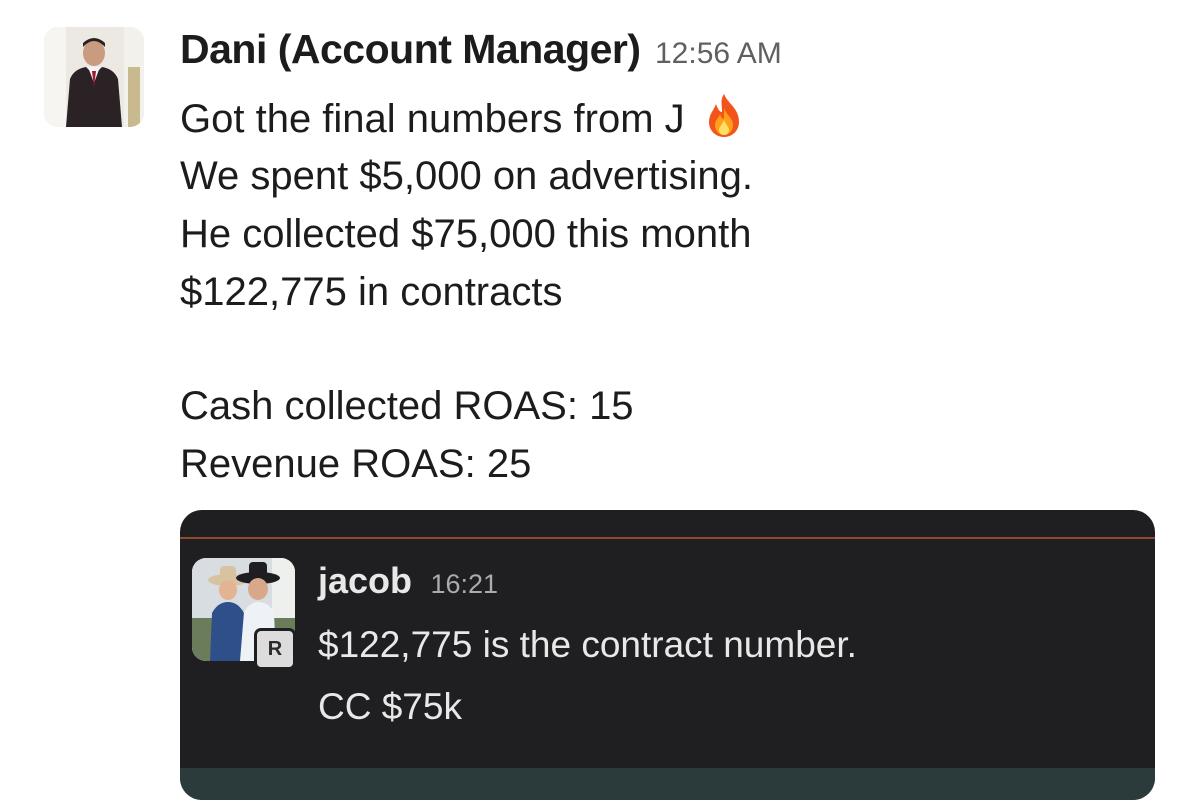 This screenshot has height=807, width=1200. Describe the element at coordinates (464, 584) in the screenshot. I see `reply-timestamp: 16:21` at that location.